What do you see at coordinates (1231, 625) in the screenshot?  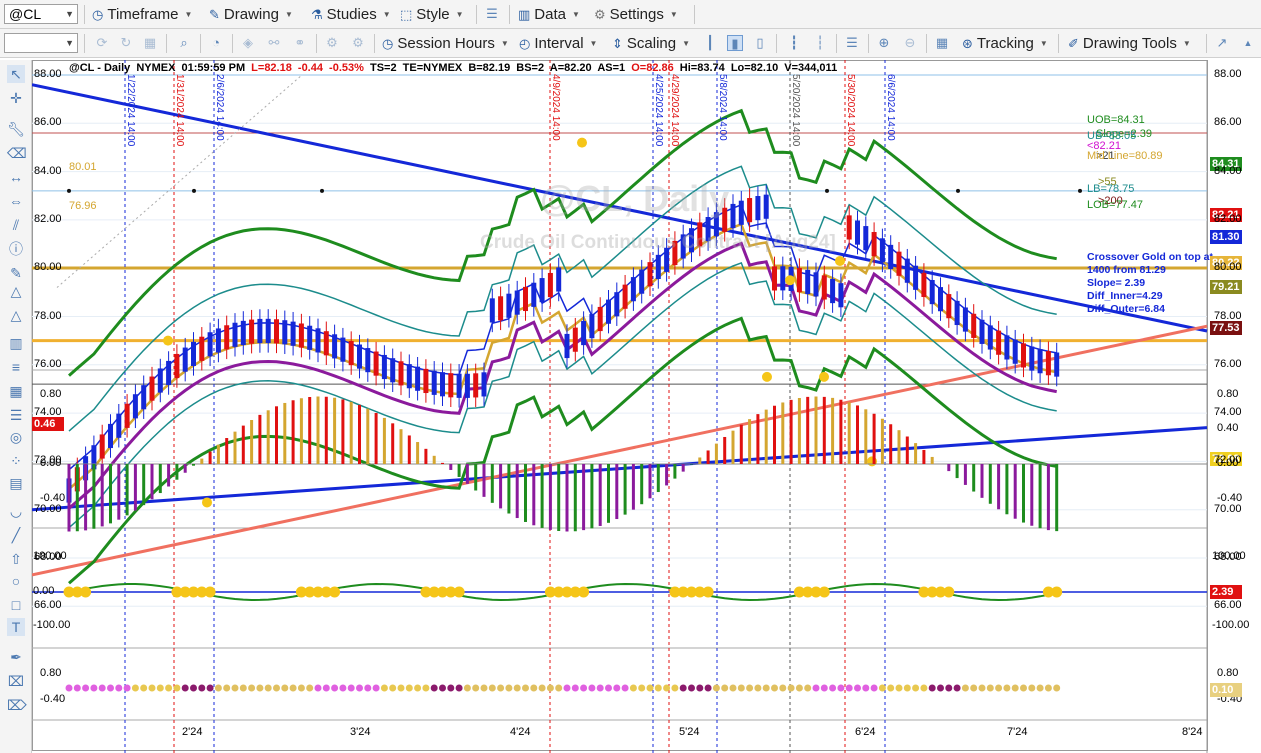 I see `osc2-axis-label-right: -100.00` at bounding box center [1231, 625].